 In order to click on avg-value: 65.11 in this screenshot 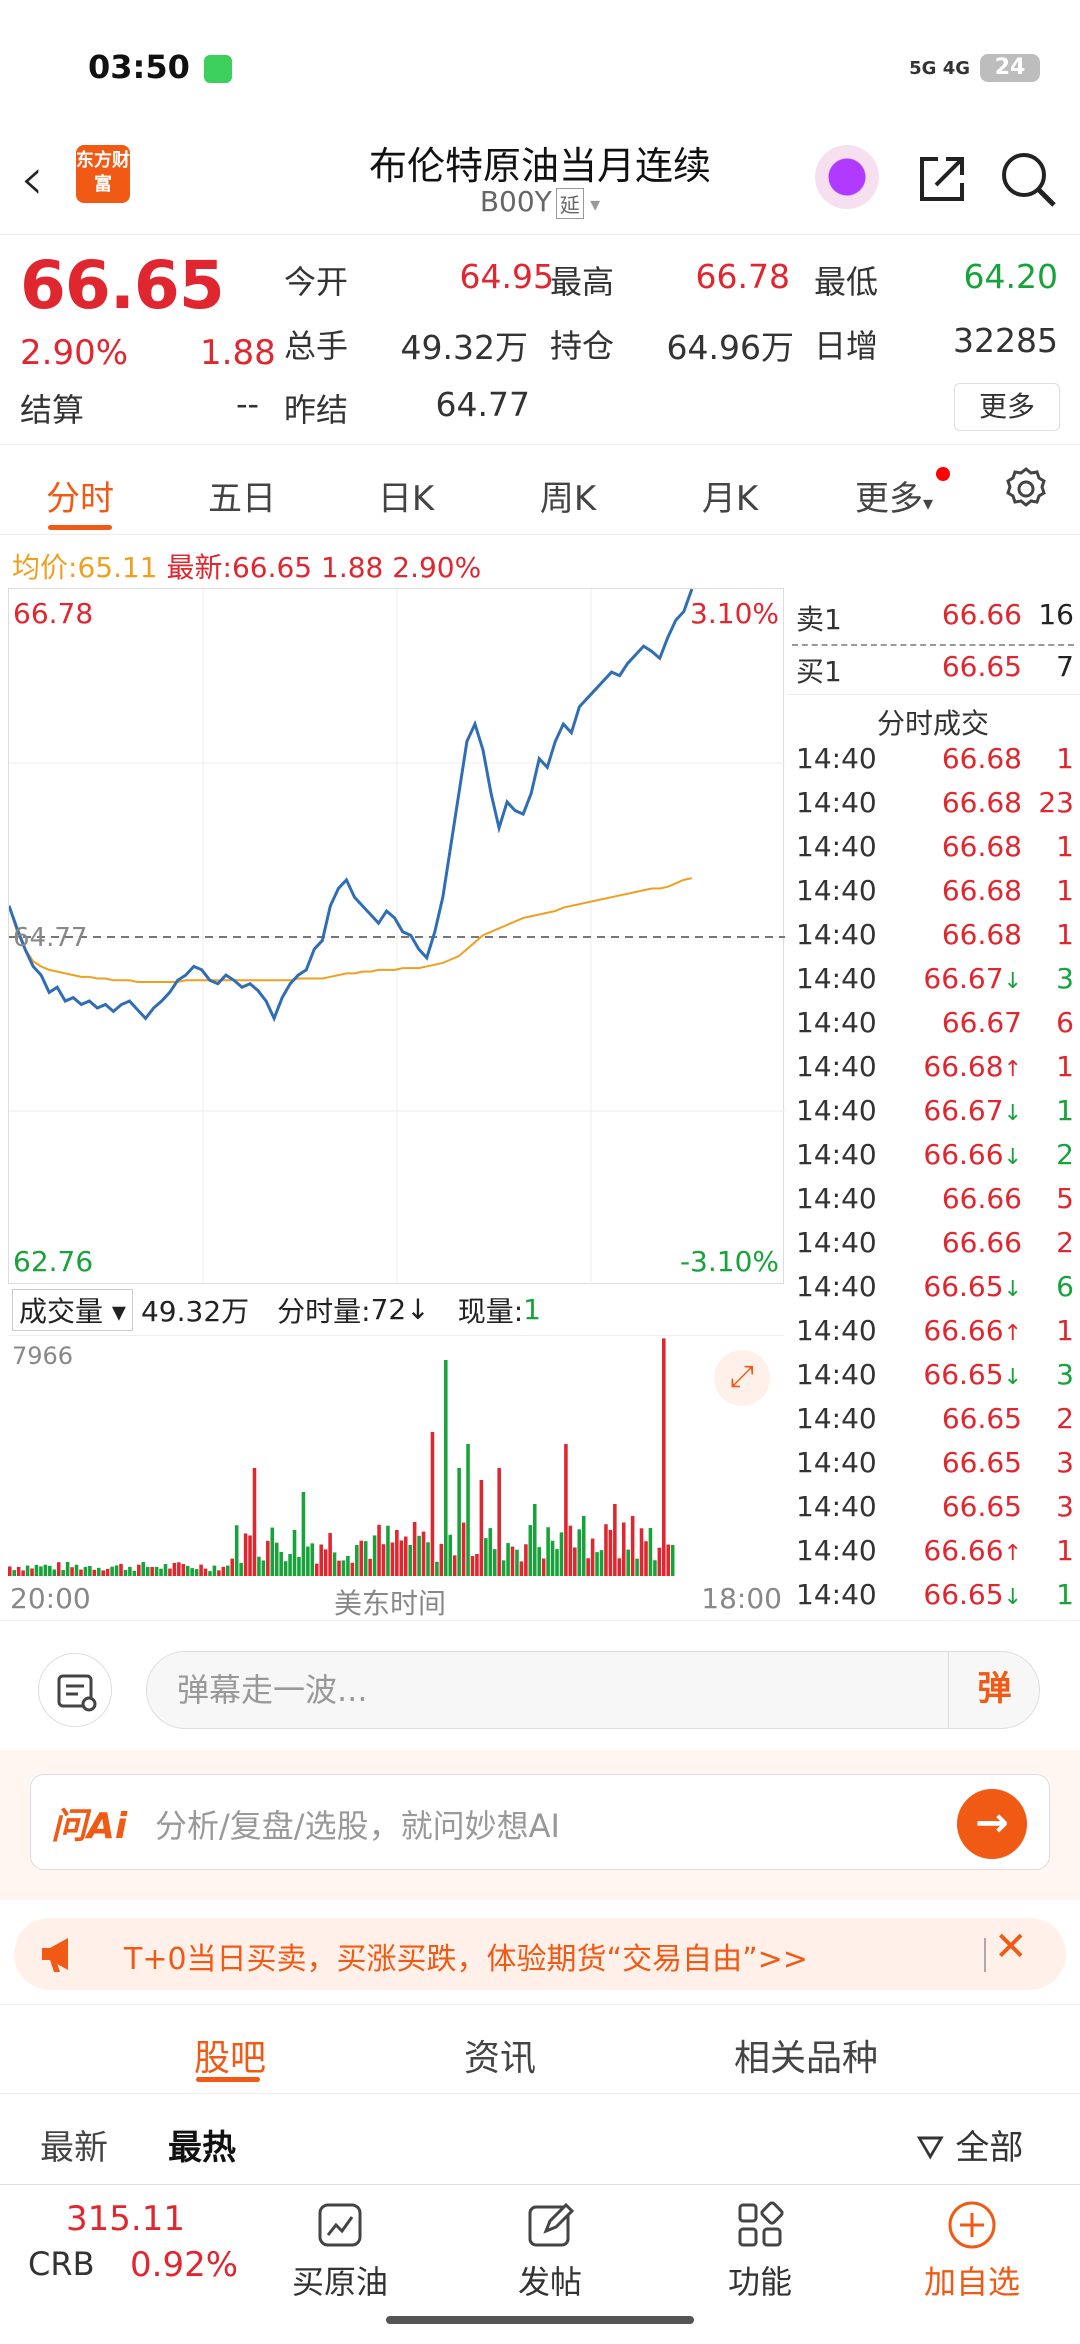, I will do `click(117, 567)`.